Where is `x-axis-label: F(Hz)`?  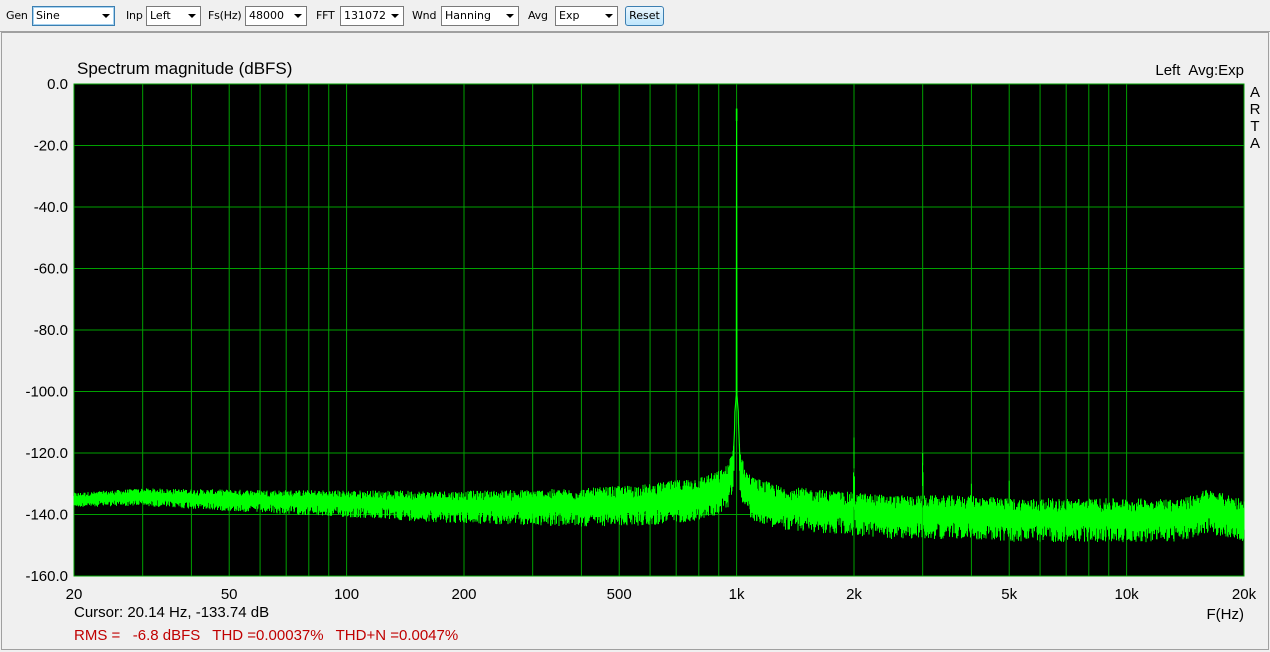
x-axis-label: F(Hz) is located at coordinates (1226, 614).